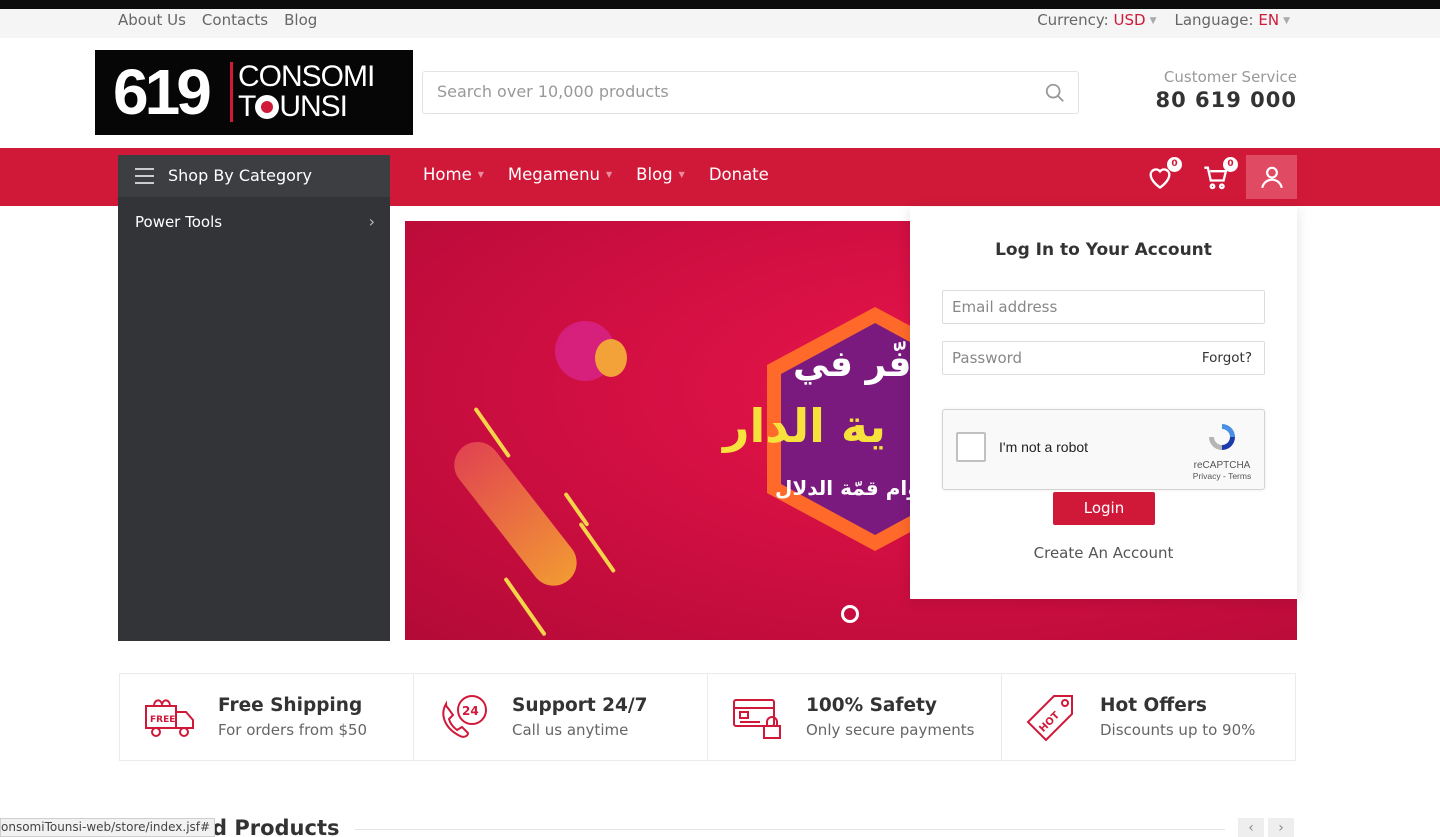 Image resolution: width=1440 pixels, height=837 pixels. Describe the element at coordinates (971, 447) in the screenshot. I see `recaptcha-checkbox` at that location.